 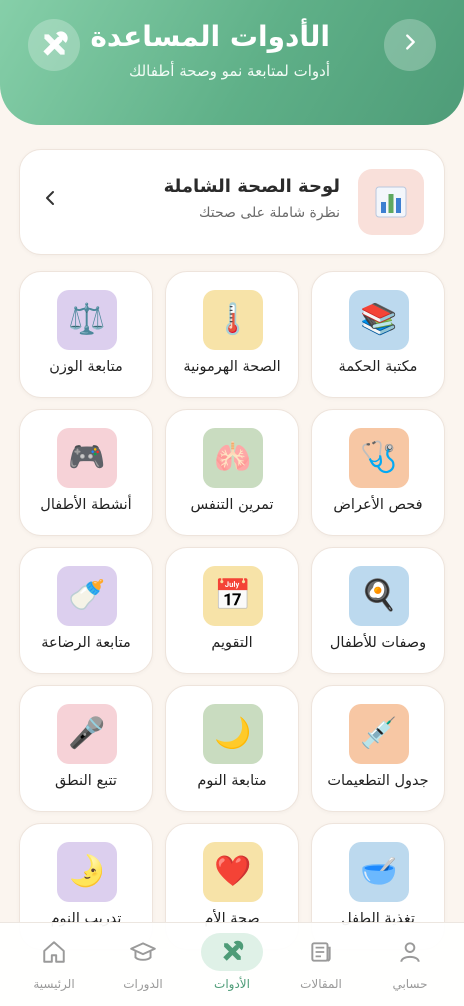 What do you see at coordinates (379, 872) in the screenshot?
I see `tool-icon: 🥣` at bounding box center [379, 872].